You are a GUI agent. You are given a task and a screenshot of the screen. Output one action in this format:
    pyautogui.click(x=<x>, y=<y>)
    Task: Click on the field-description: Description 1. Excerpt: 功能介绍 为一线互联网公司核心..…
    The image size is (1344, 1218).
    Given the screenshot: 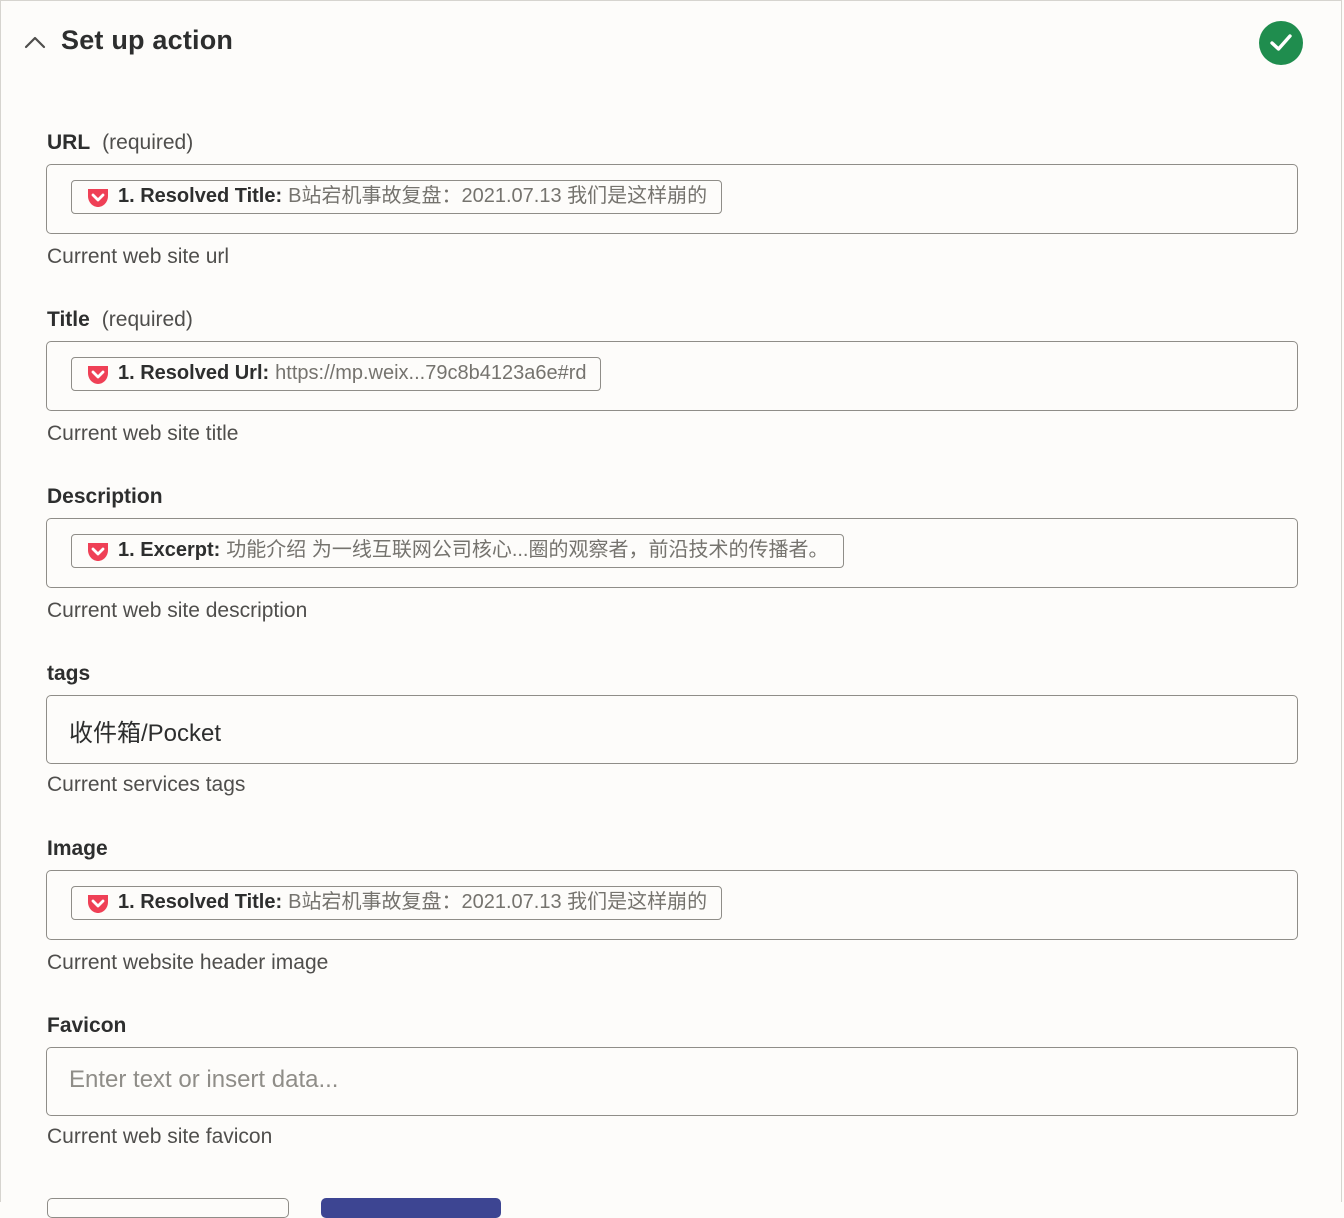 What is the action you would take?
    pyautogui.click(x=672, y=552)
    